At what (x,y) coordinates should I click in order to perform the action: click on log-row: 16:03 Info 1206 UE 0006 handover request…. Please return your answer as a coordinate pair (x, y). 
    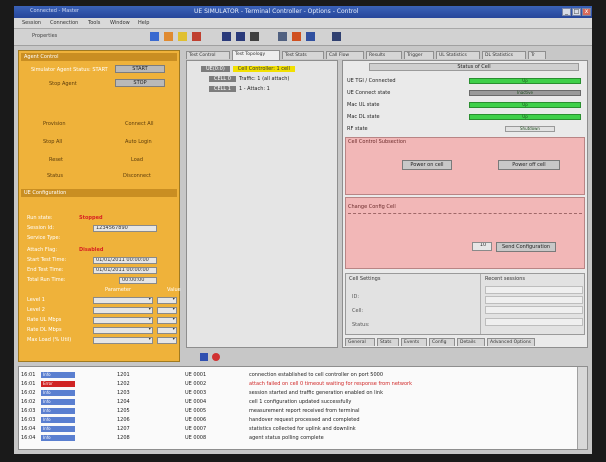
    Looking at the image, I should click on (303, 420).